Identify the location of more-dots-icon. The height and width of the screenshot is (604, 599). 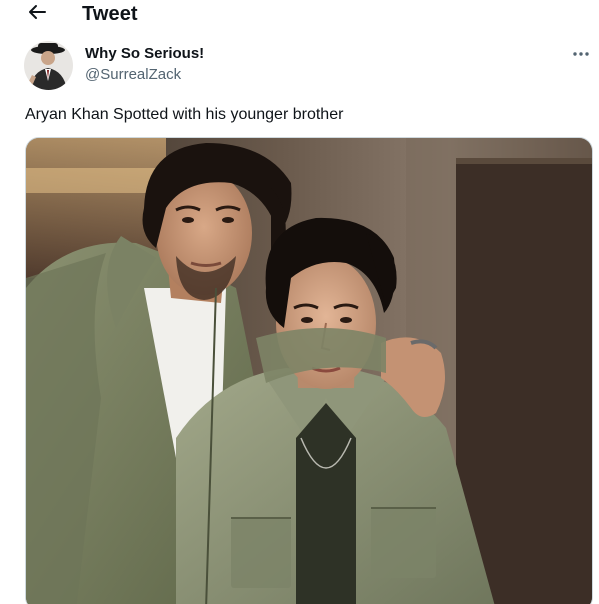
(581, 53).